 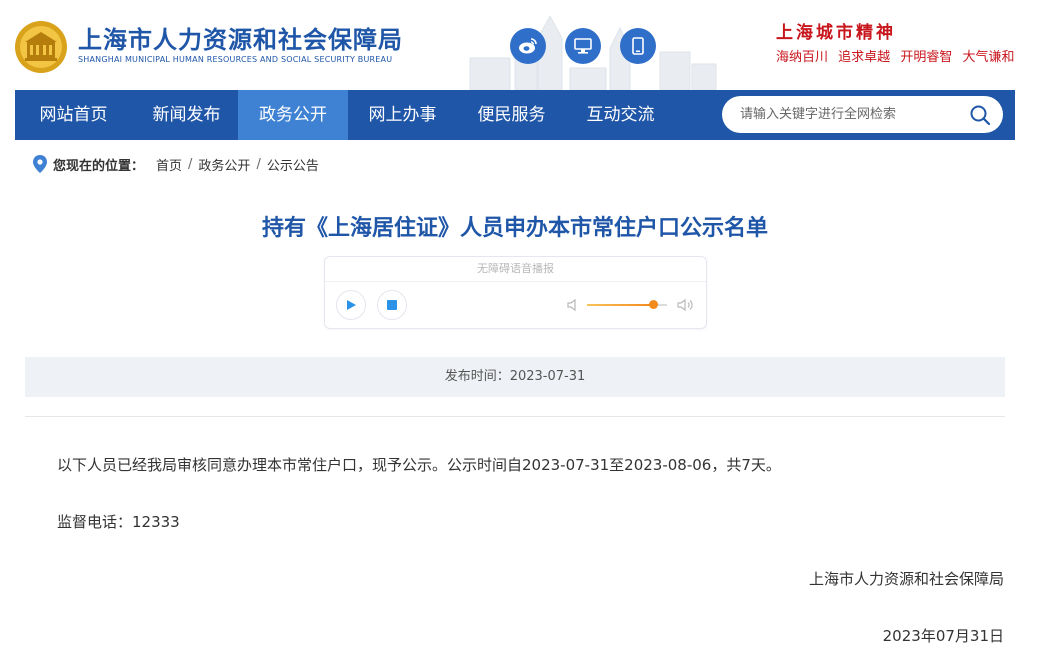 What do you see at coordinates (906, 579) in the screenshot?
I see `article-signature: 上海市人力资源和社会保障局` at bounding box center [906, 579].